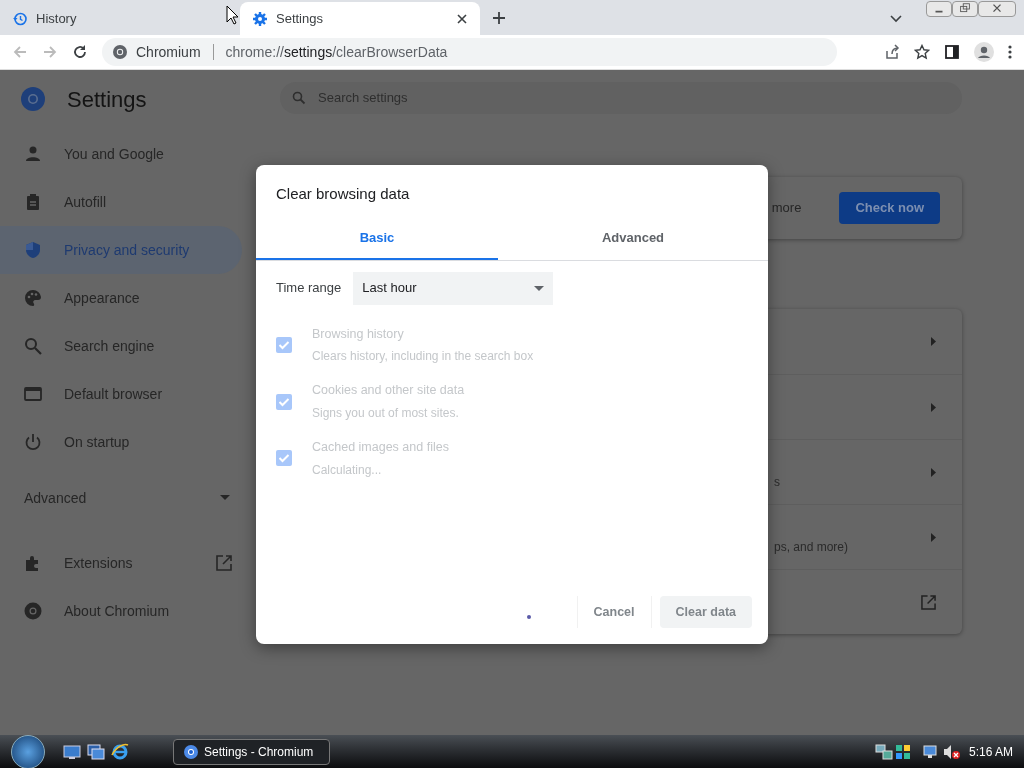 Image resolution: width=1024 pixels, height=768 pixels. What do you see at coordinates (990, 752) in the screenshot?
I see `clock-text: 5:16 AM` at bounding box center [990, 752].